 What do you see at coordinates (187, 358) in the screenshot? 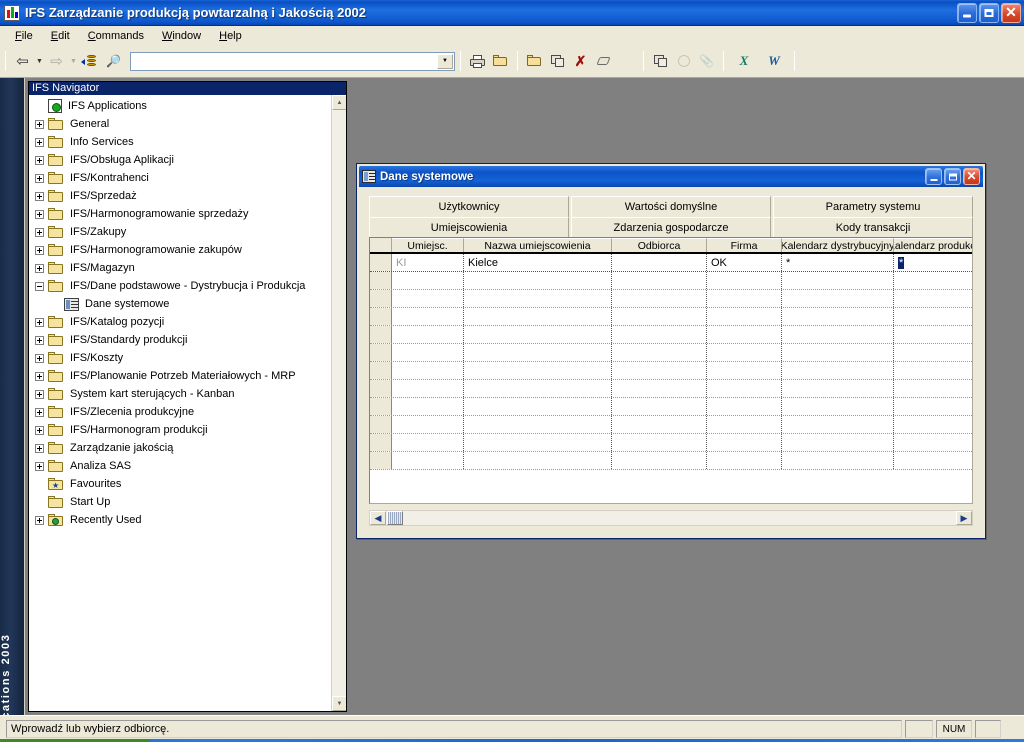
I see `tree-item: IFS/Koszty` at bounding box center [187, 358].